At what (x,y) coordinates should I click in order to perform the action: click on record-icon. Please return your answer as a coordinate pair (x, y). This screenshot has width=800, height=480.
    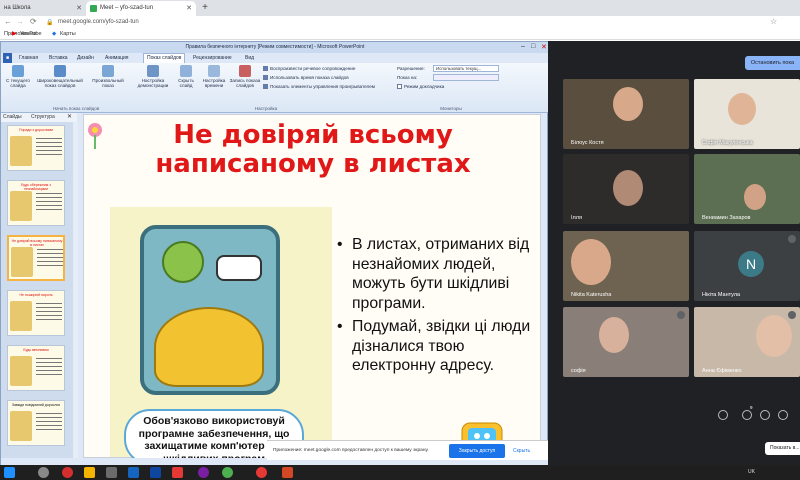
    Looking at the image, I should click on (245, 71).